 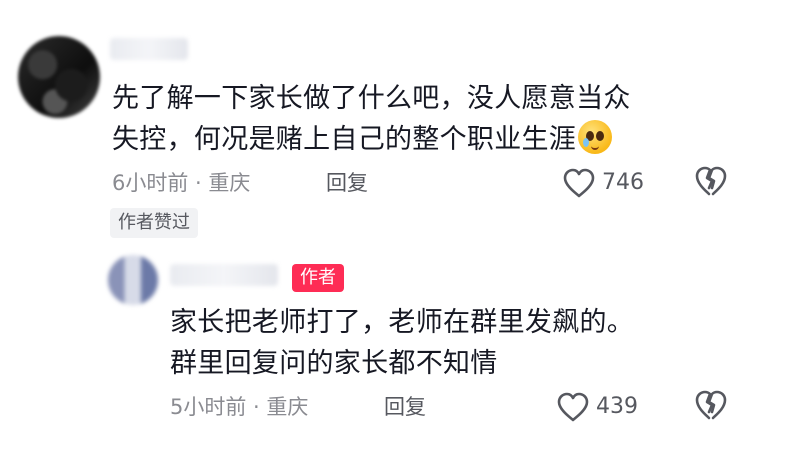 What do you see at coordinates (154, 223) in the screenshot?
I see `author-liked-tag: 作者赞过` at bounding box center [154, 223].